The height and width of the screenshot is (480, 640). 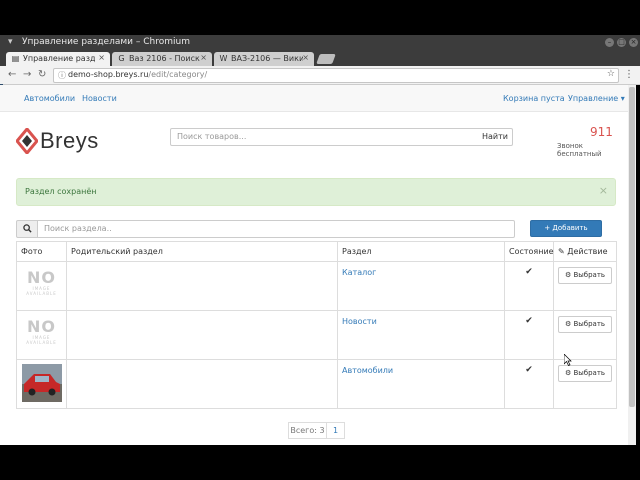 I want to click on add-section-button: + Добавить раздел, so click(x=566, y=233).